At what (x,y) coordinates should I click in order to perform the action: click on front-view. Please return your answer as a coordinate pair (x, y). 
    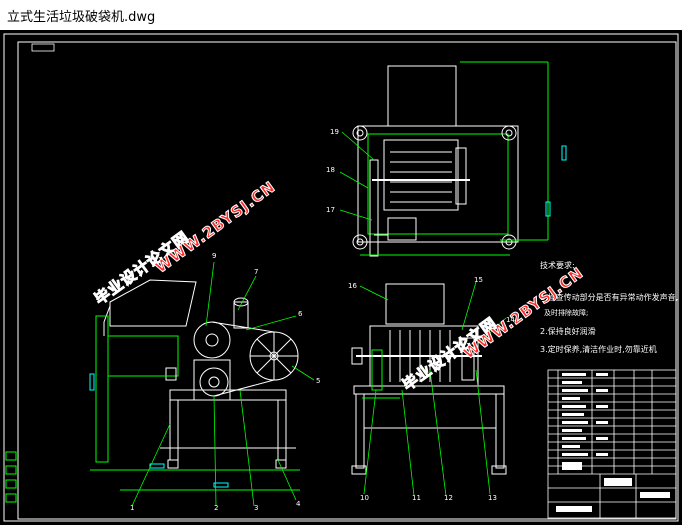
    Looking at the image, I should click on (194, 385).